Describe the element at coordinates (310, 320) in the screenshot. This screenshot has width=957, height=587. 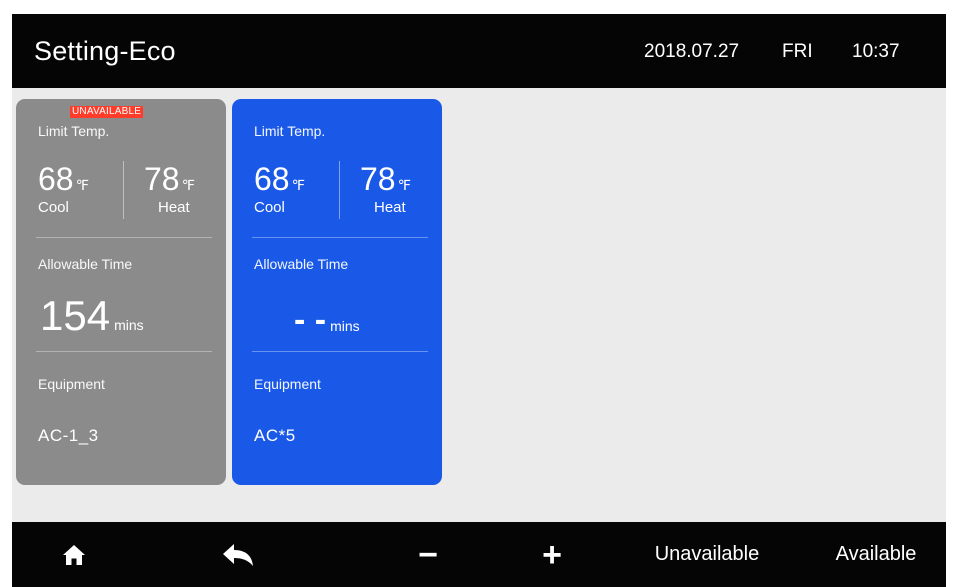
I see `allowable-time-value: - -` at that location.